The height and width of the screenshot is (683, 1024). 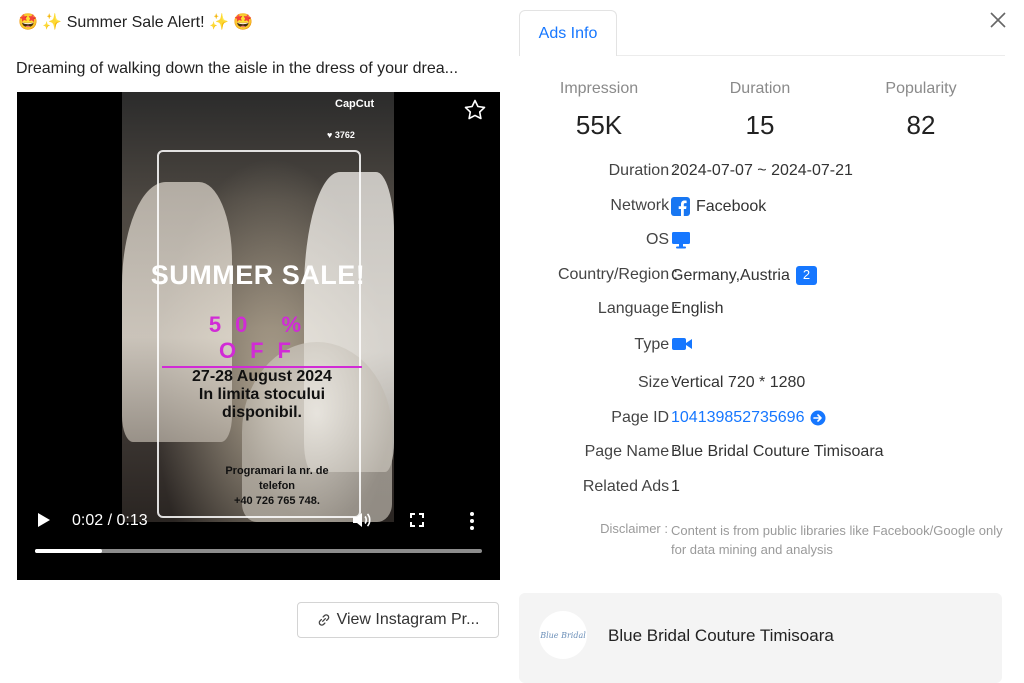 What do you see at coordinates (475, 110) in the screenshot?
I see `star-icon` at bounding box center [475, 110].